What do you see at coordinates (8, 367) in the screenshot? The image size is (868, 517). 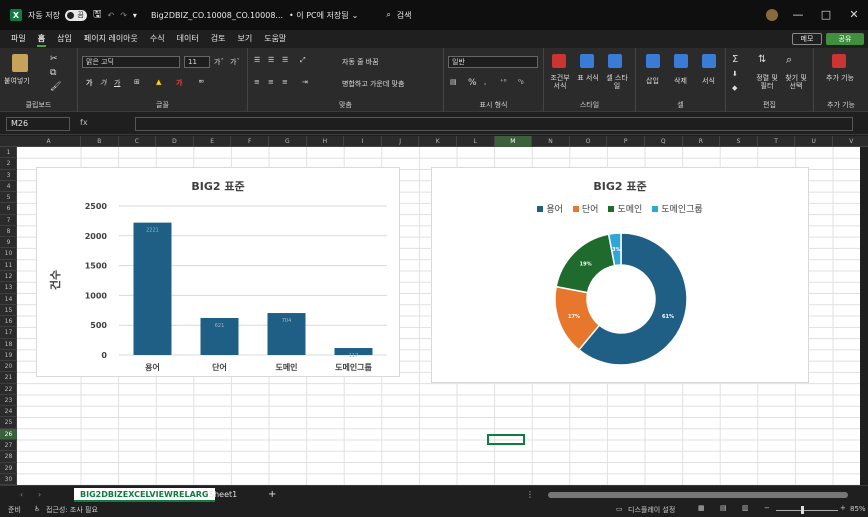 I see `row-header-20: 20` at bounding box center [8, 367].